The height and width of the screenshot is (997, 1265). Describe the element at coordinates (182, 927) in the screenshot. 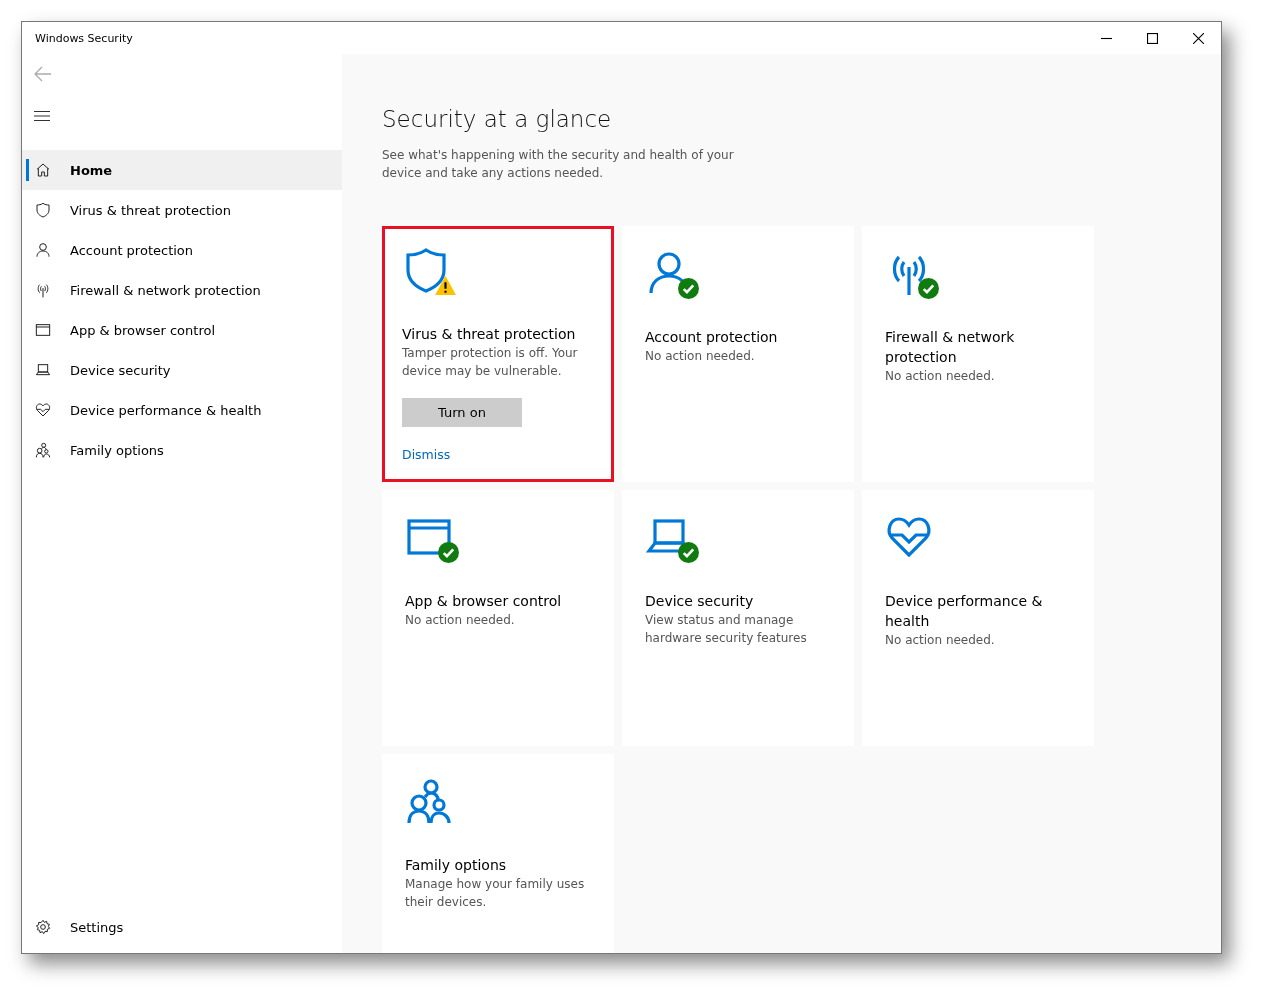

I see `nav-item: Settings` at that location.